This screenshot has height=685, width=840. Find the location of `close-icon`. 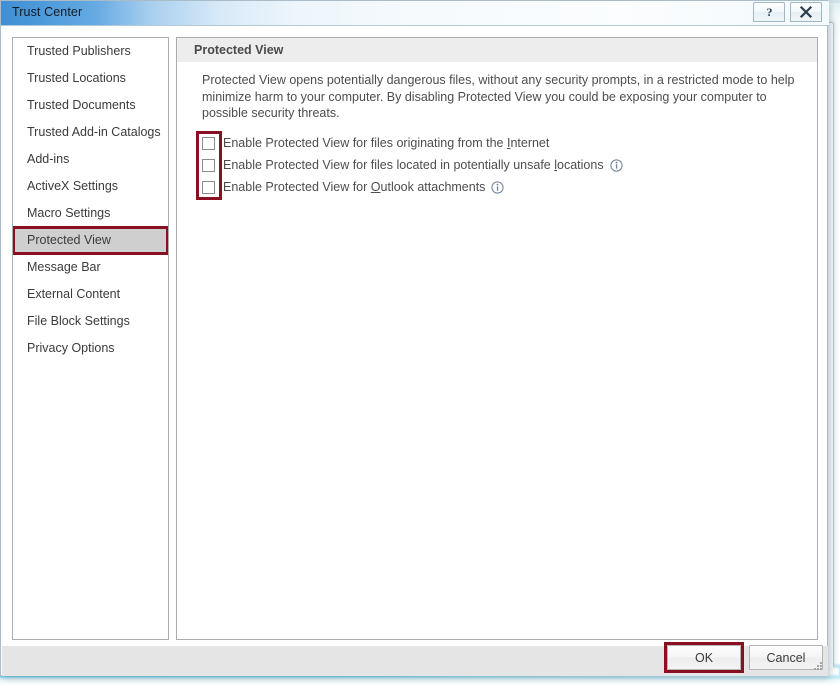

close-icon is located at coordinates (806, 12).